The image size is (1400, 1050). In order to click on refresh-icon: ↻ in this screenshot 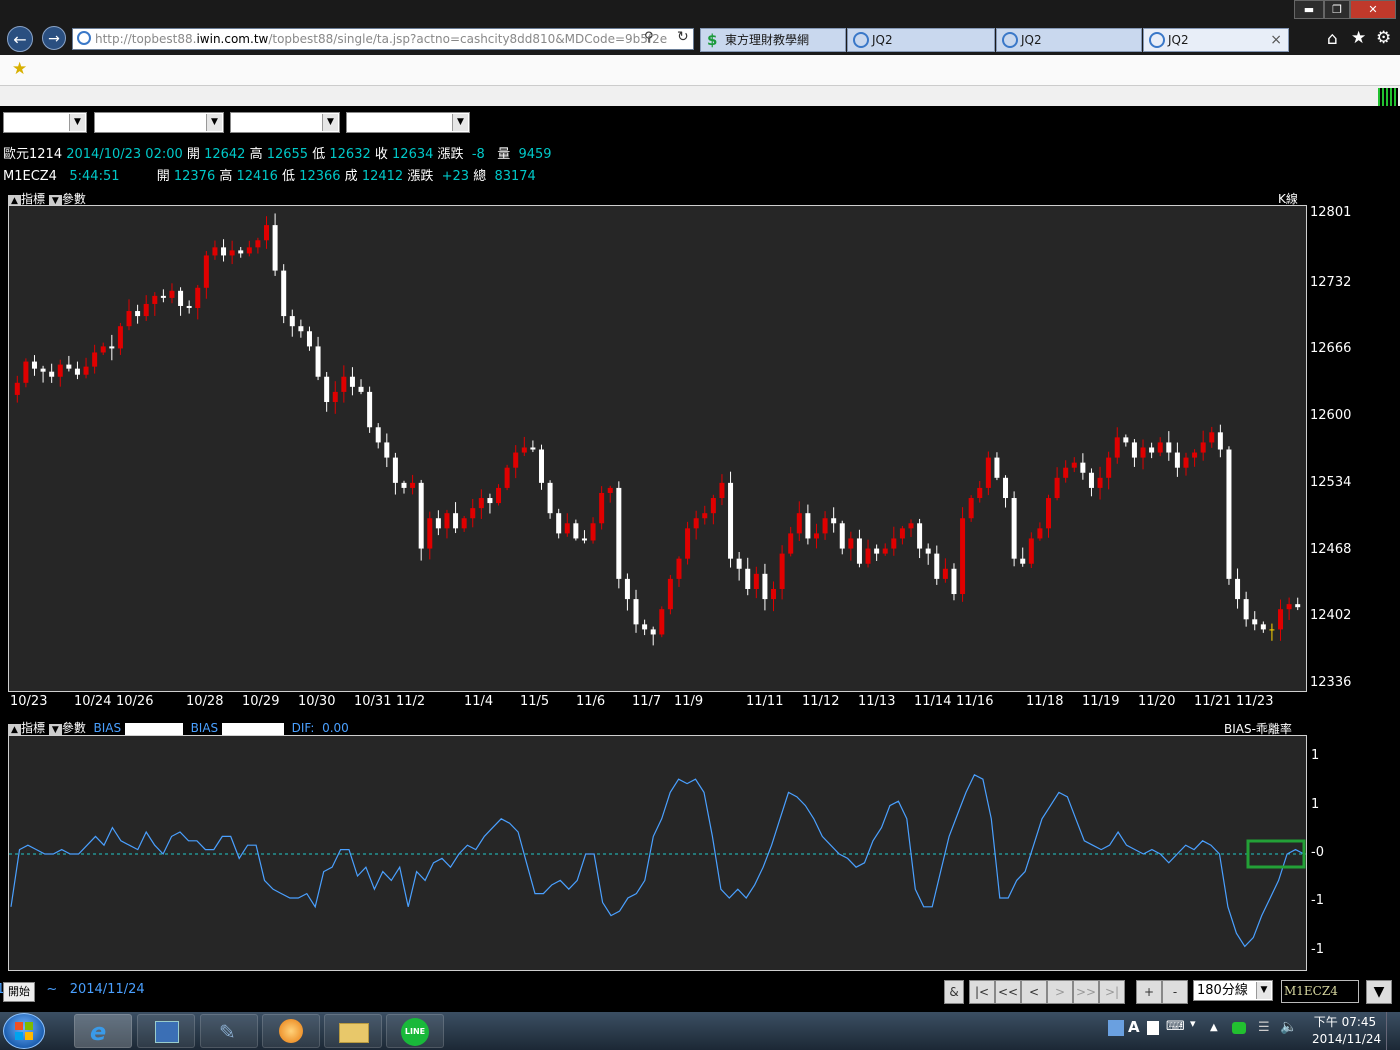, I will do `click(683, 37)`.